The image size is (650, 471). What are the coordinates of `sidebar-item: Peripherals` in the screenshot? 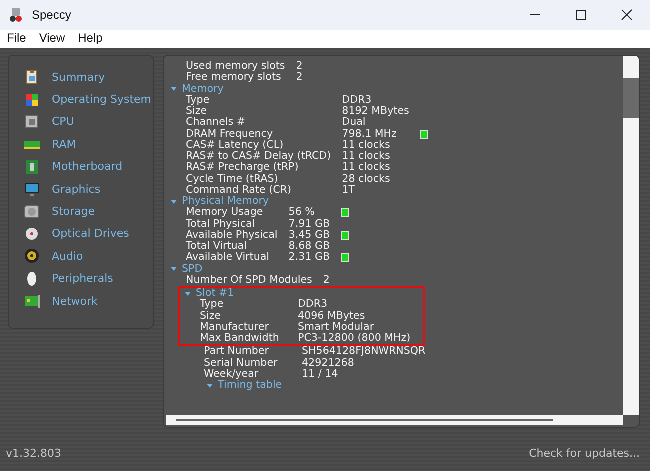 It's located at (83, 279).